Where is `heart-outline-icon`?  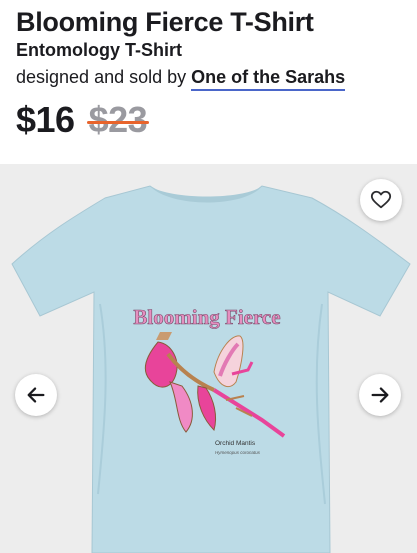
heart-outline-icon is located at coordinates (381, 199).